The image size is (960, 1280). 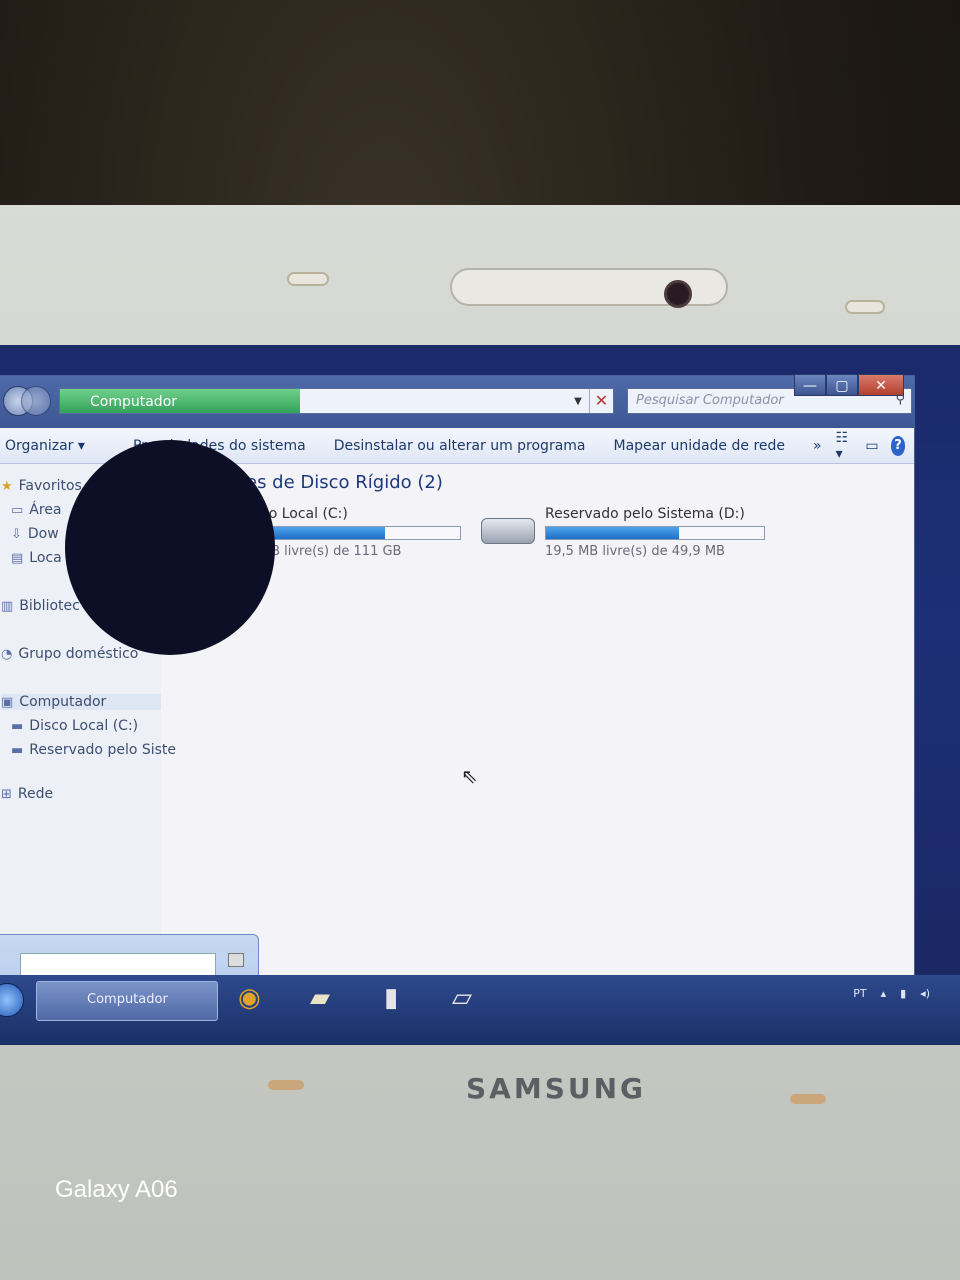 I want to click on uninstall-program-button: Desinstalar ou alterar um programa, so click(x=460, y=446).